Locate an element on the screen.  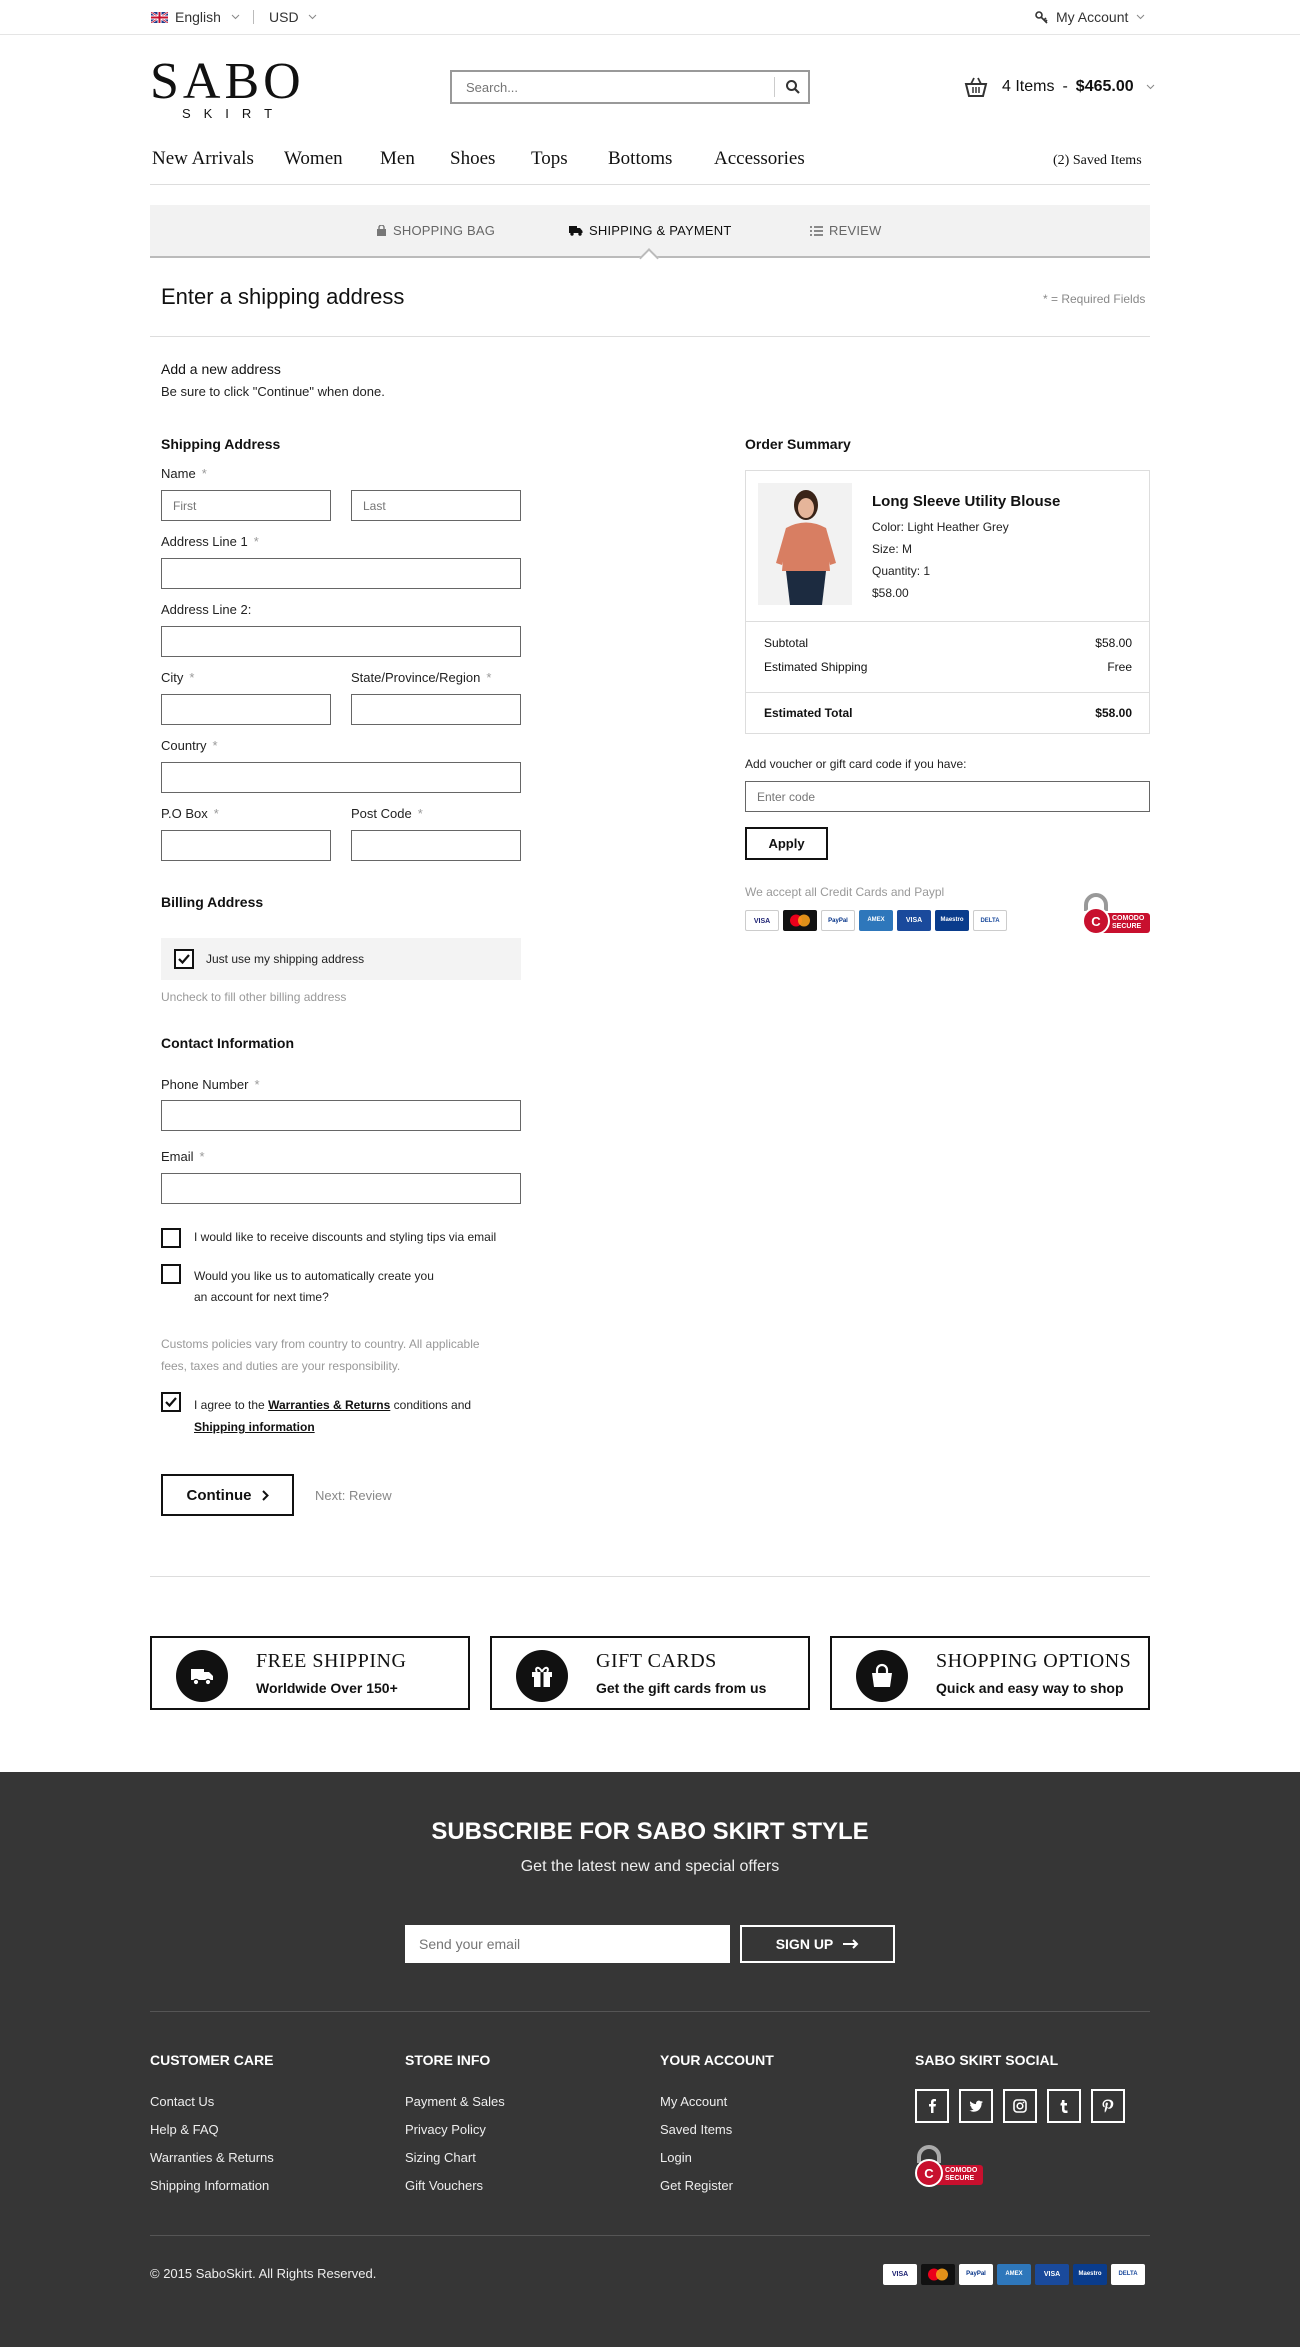
promo-free-shipping: FREE SHIPPING Worldwide Over 150+ is located at coordinates (310, 1673).